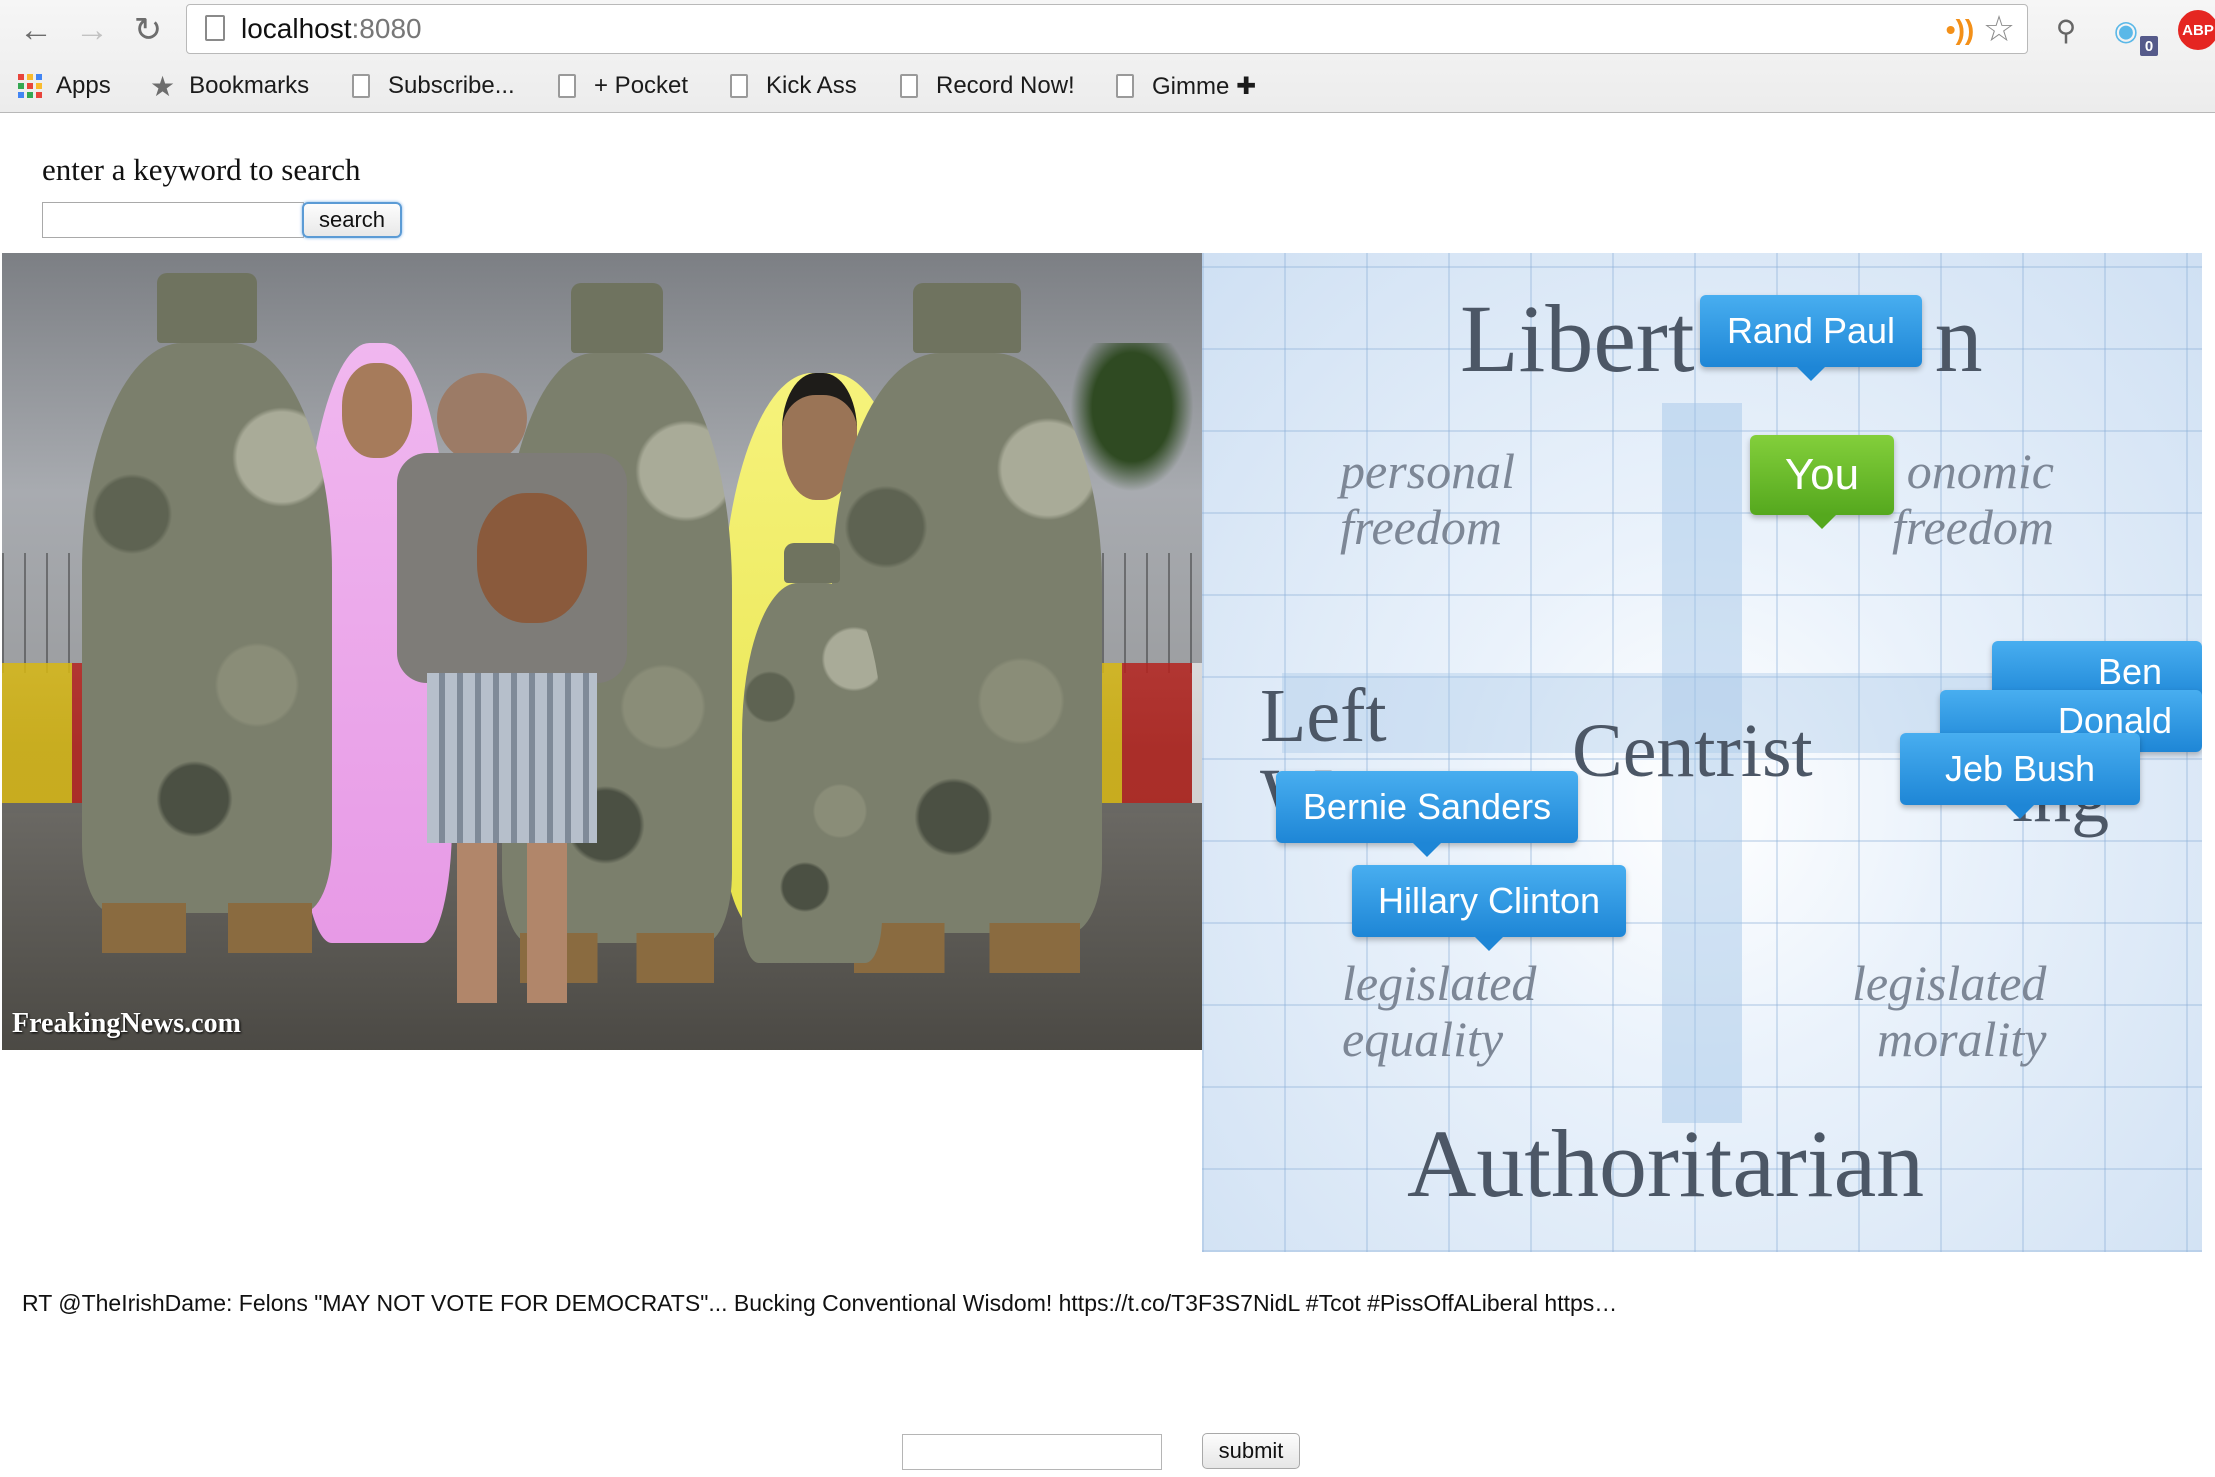  What do you see at coordinates (1973, 499) in the screenshot?
I see `quadrant-top-right: onomic freedom` at bounding box center [1973, 499].